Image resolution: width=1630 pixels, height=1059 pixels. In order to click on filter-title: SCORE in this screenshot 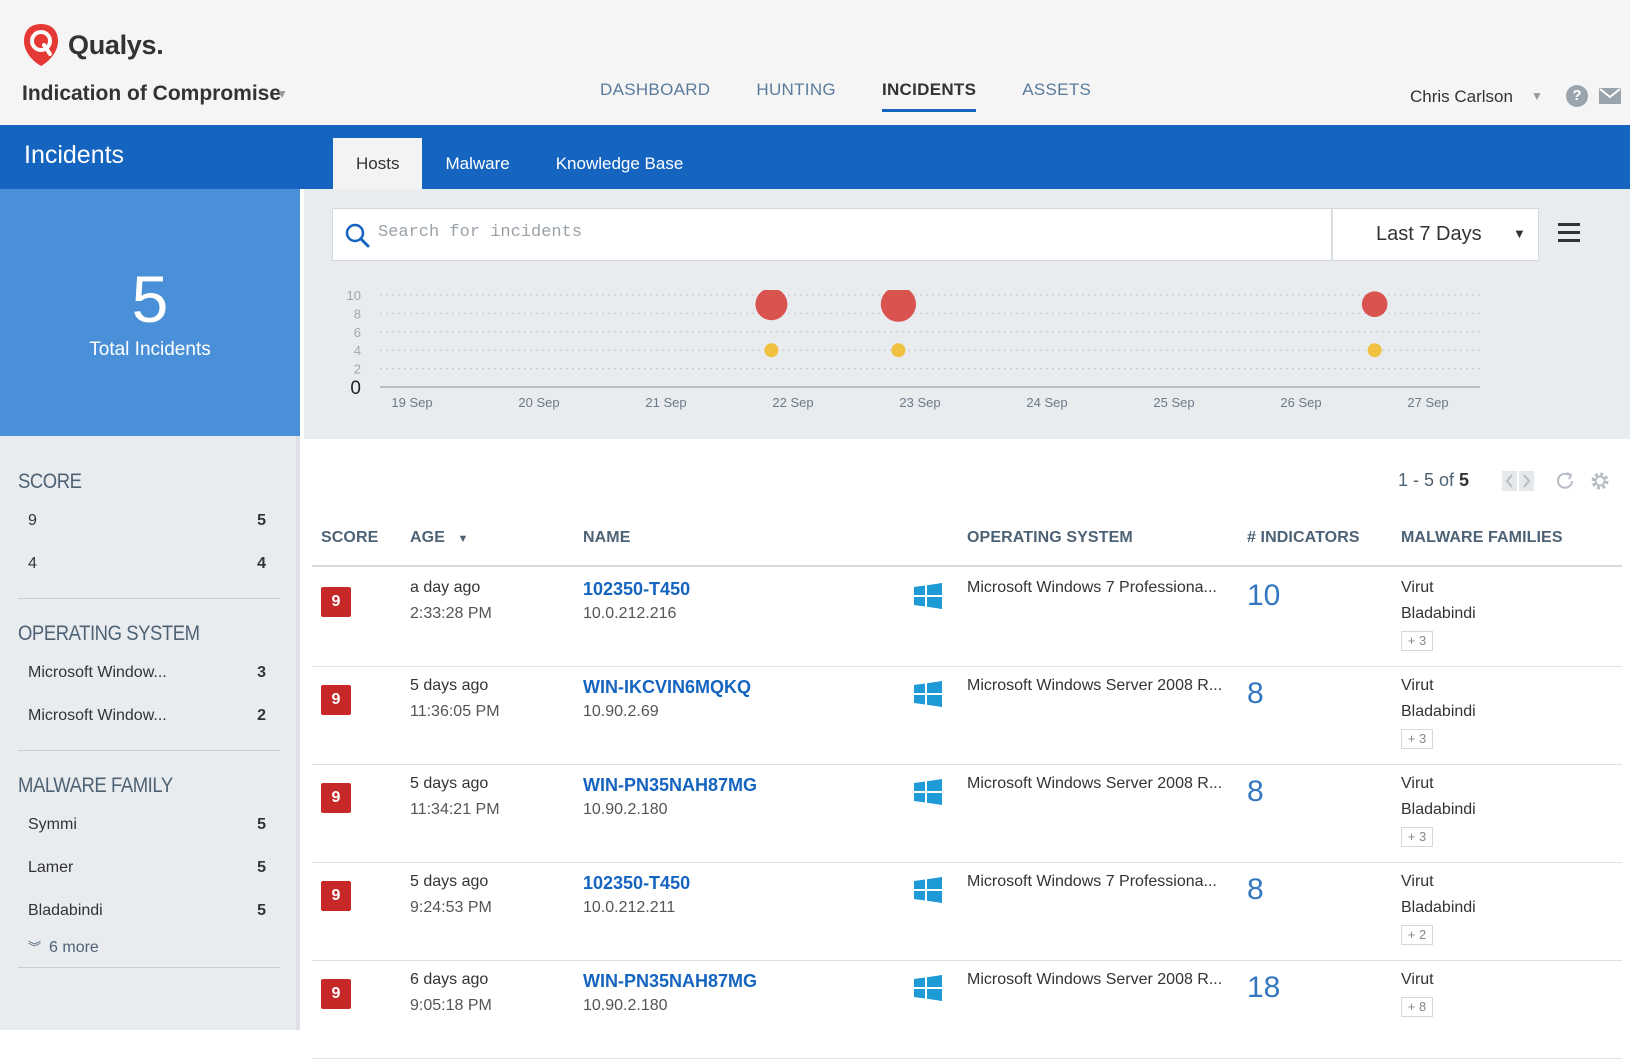, I will do `click(50, 481)`.